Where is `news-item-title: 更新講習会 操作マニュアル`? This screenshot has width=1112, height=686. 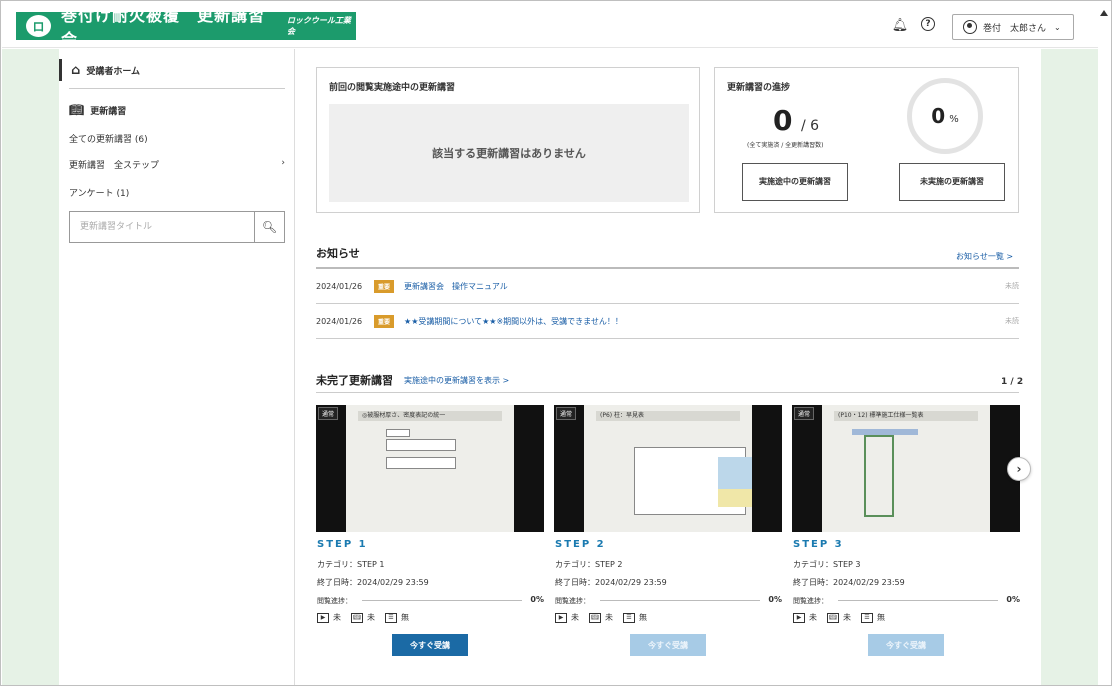 news-item-title: 更新講習会 操作マニュアル is located at coordinates (704, 286).